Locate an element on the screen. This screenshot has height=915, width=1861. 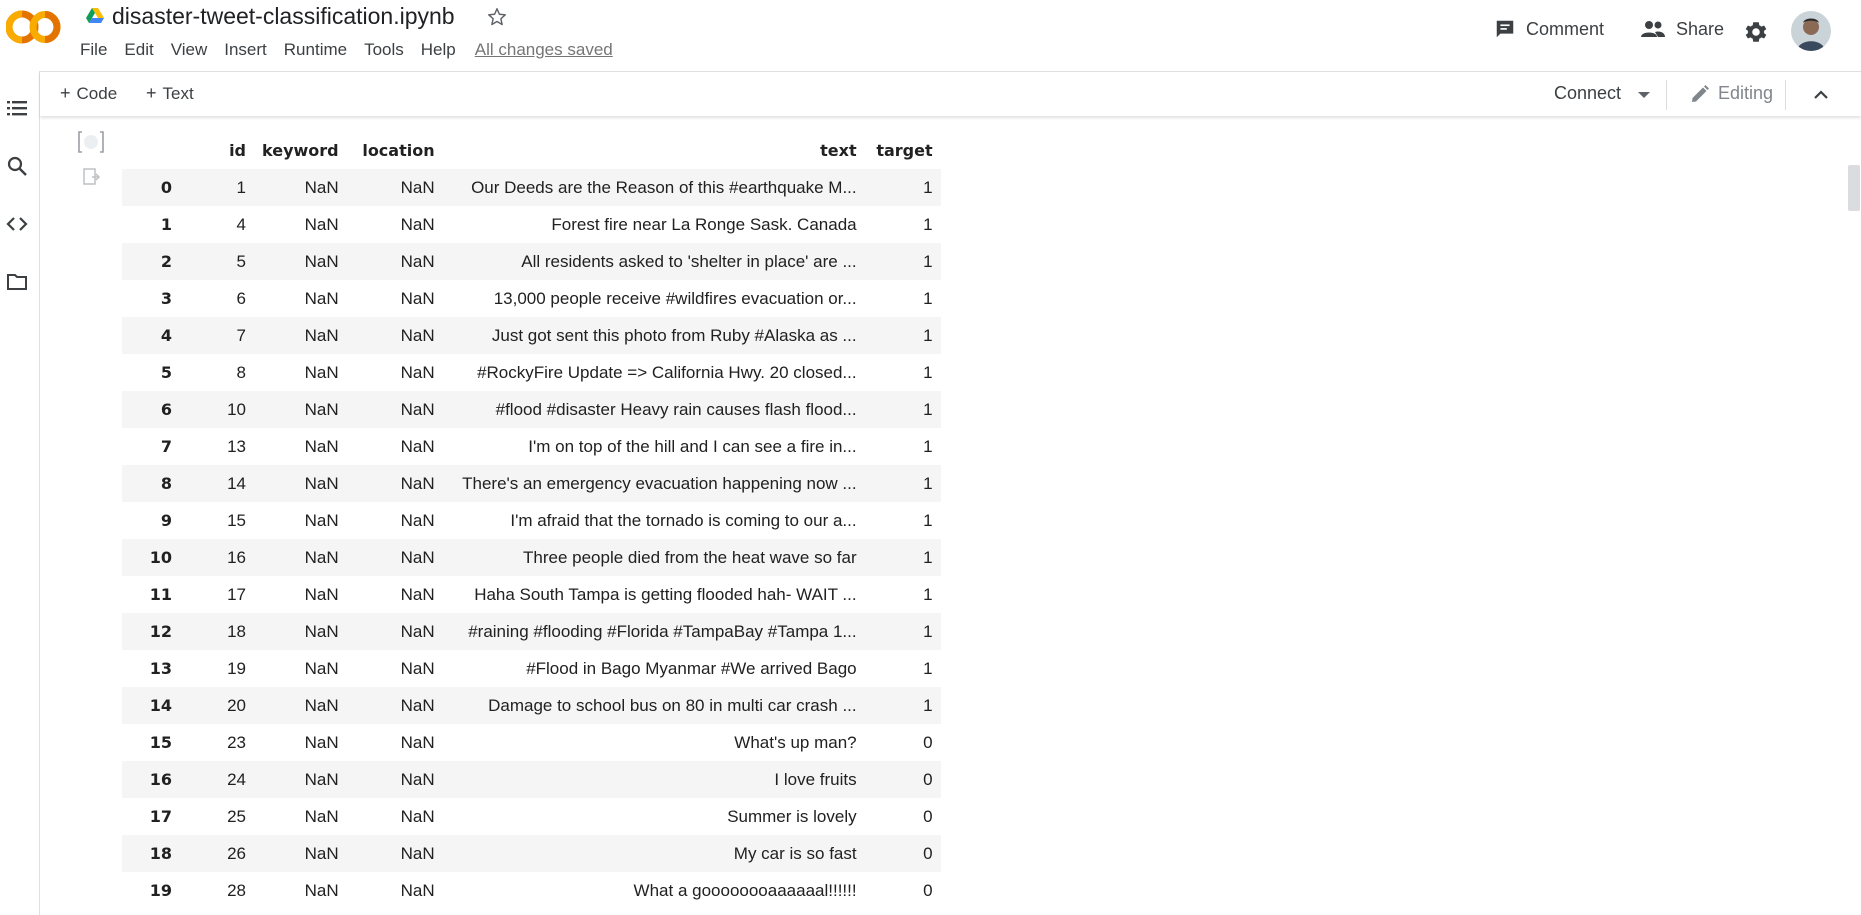
cell-text: Summer is lovely is located at coordinates (792, 816).